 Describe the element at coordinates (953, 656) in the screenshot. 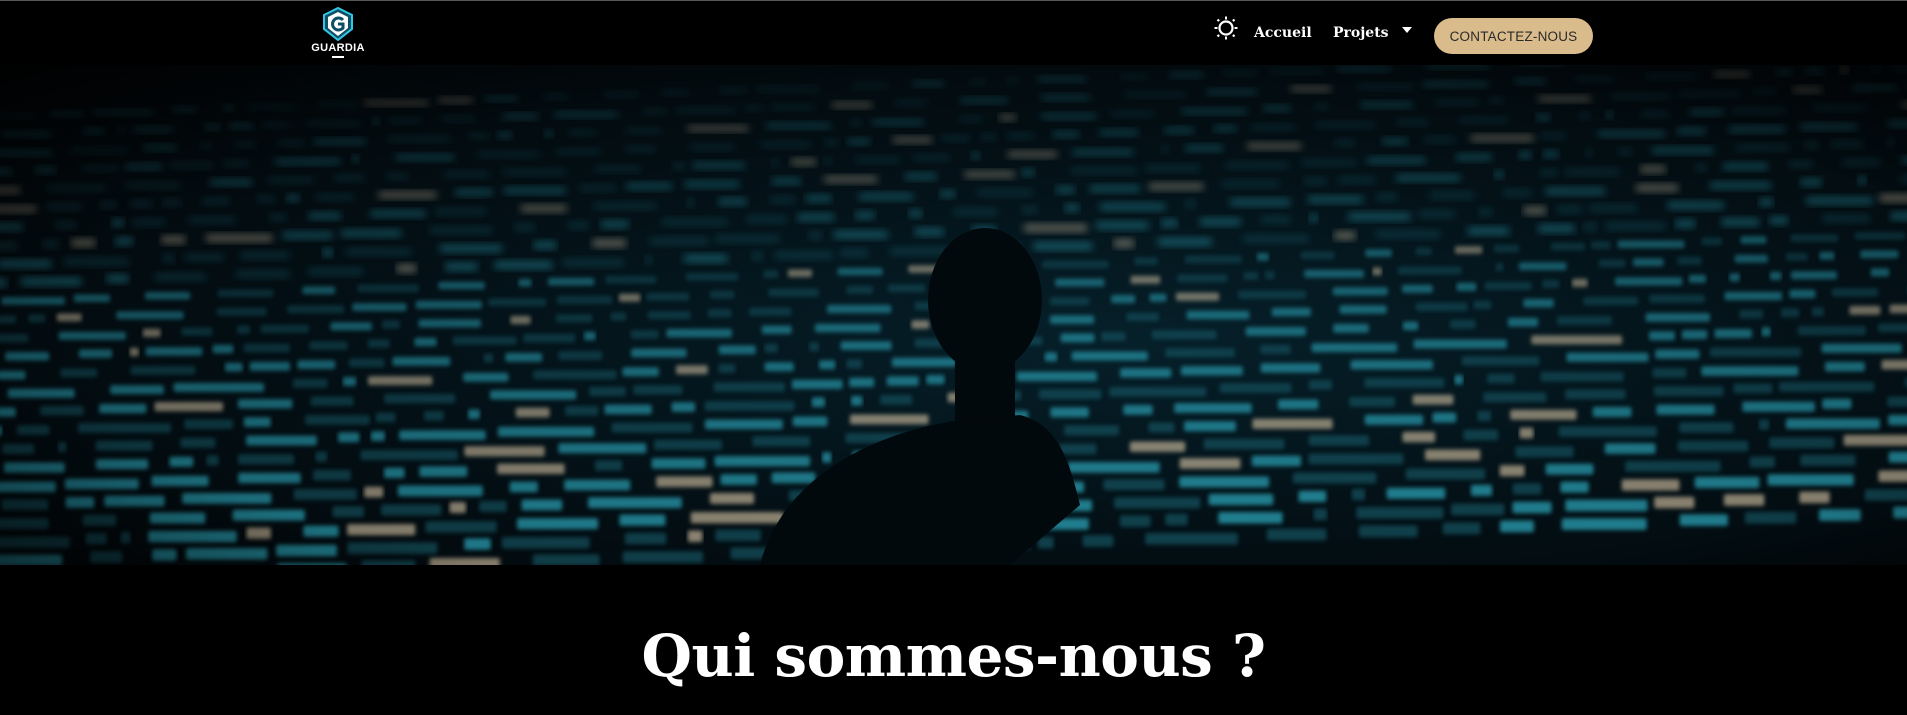

I see `section-title: Qui sommes-nous ?` at that location.